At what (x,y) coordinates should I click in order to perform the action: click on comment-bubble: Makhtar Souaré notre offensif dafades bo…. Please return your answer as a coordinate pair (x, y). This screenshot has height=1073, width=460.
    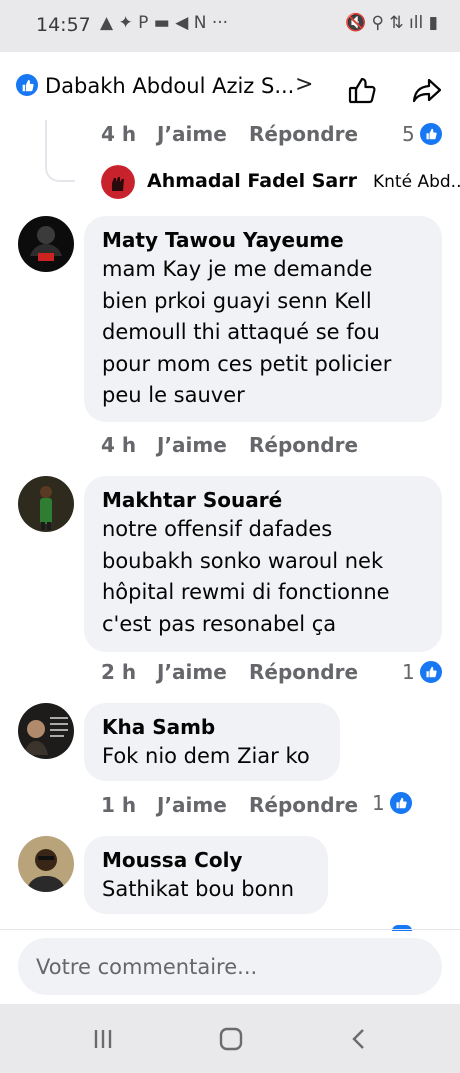
    Looking at the image, I should click on (263, 564).